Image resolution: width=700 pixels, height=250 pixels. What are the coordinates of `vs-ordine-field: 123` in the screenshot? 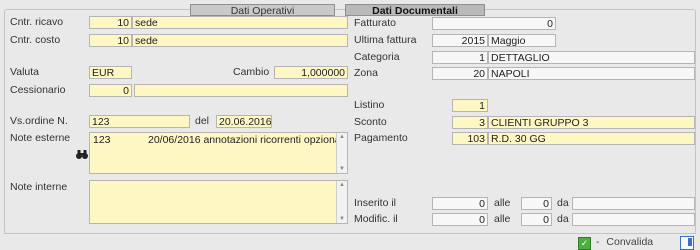 It's located at (139, 121).